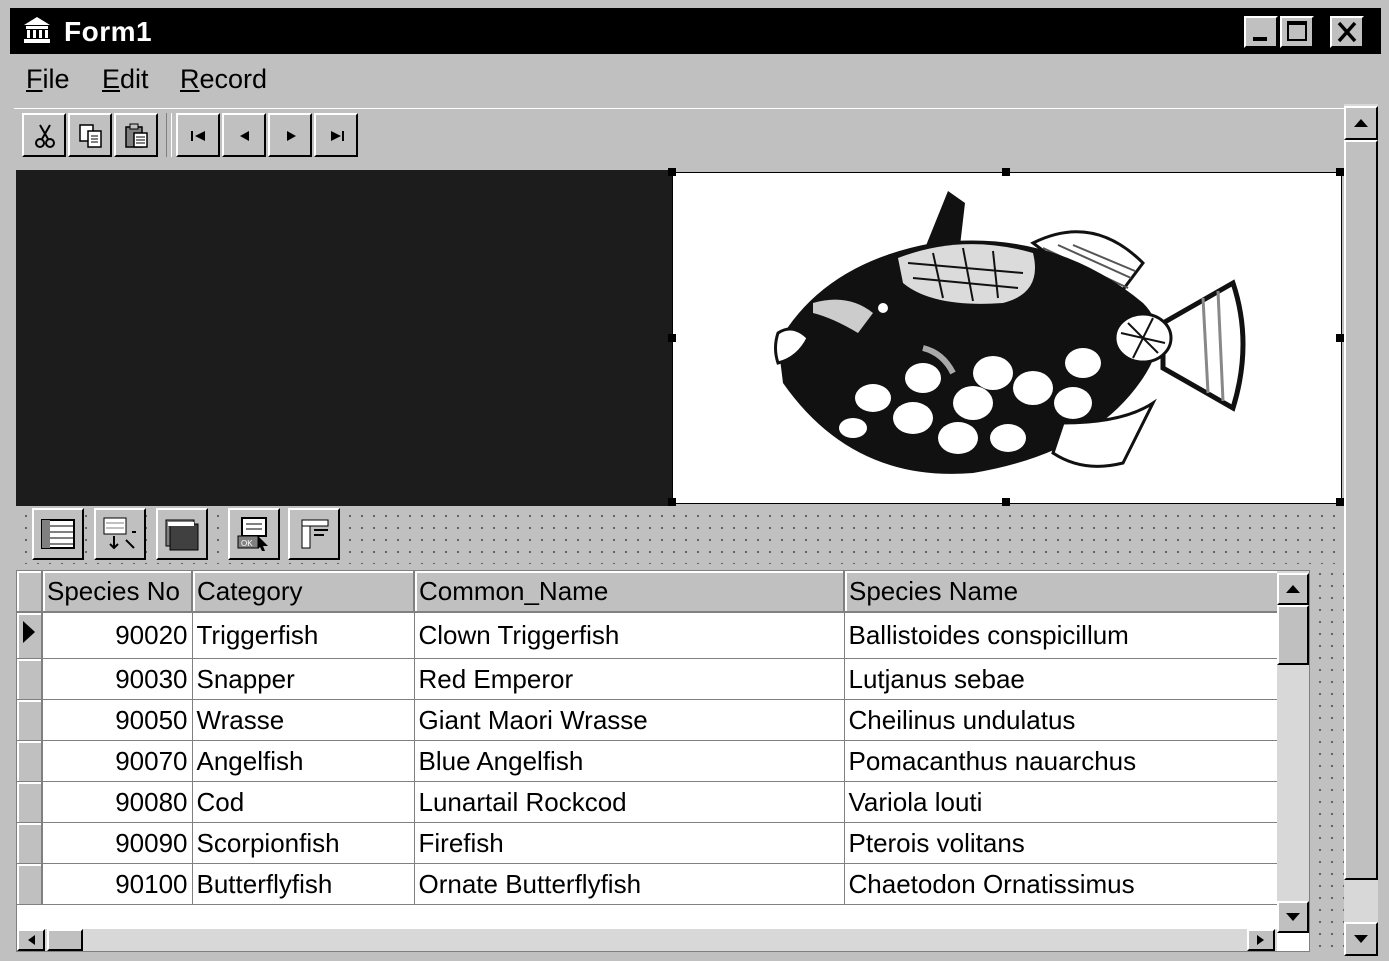 The height and width of the screenshot is (961, 1389). What do you see at coordinates (30, 592) in the screenshot?
I see `row-indicator-header` at bounding box center [30, 592].